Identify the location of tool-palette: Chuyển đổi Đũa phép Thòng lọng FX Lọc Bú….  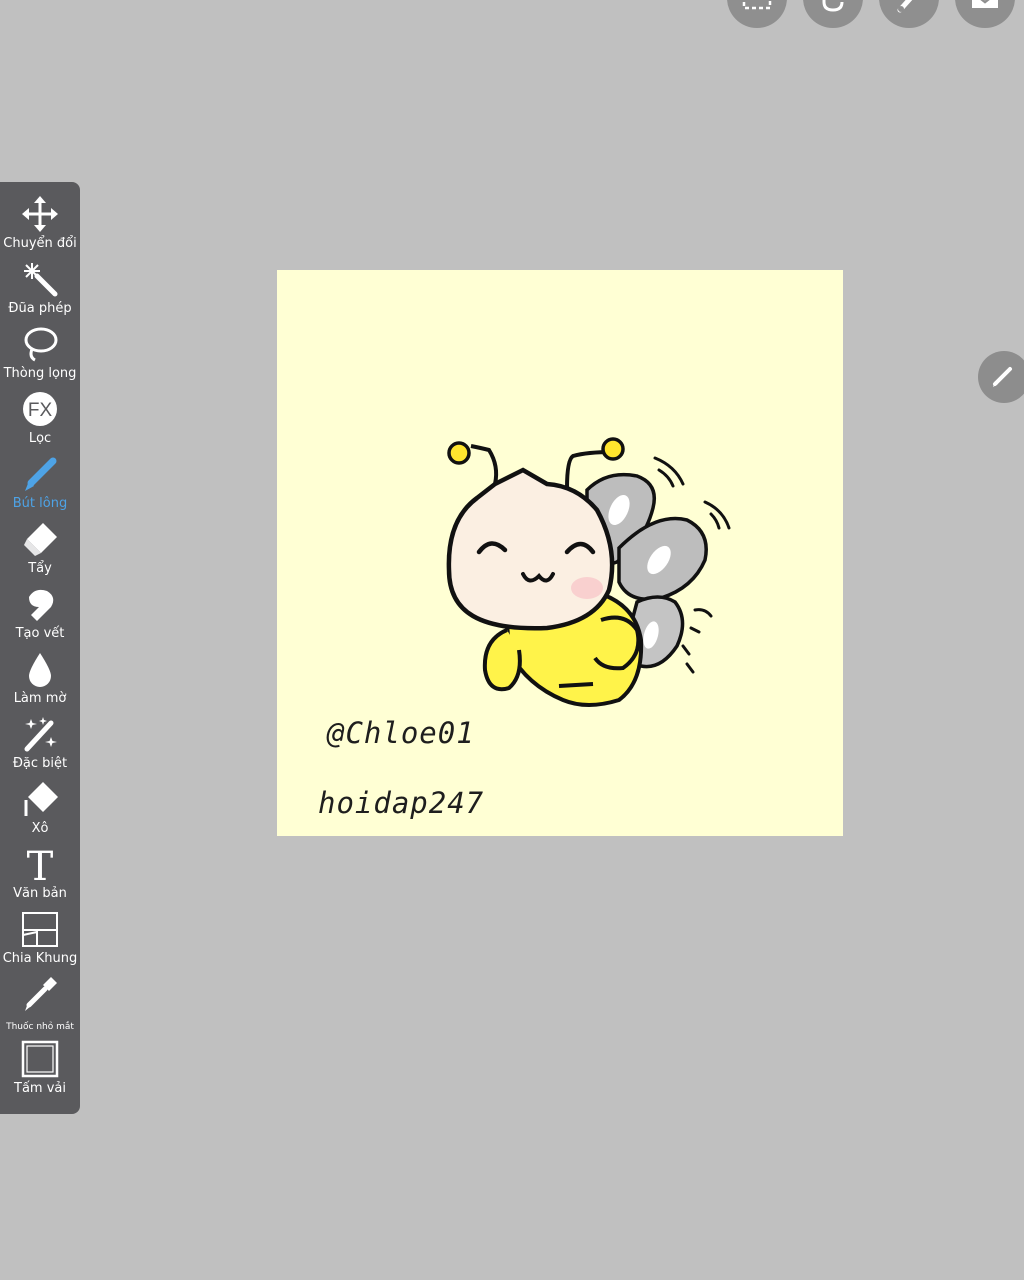
(40, 648).